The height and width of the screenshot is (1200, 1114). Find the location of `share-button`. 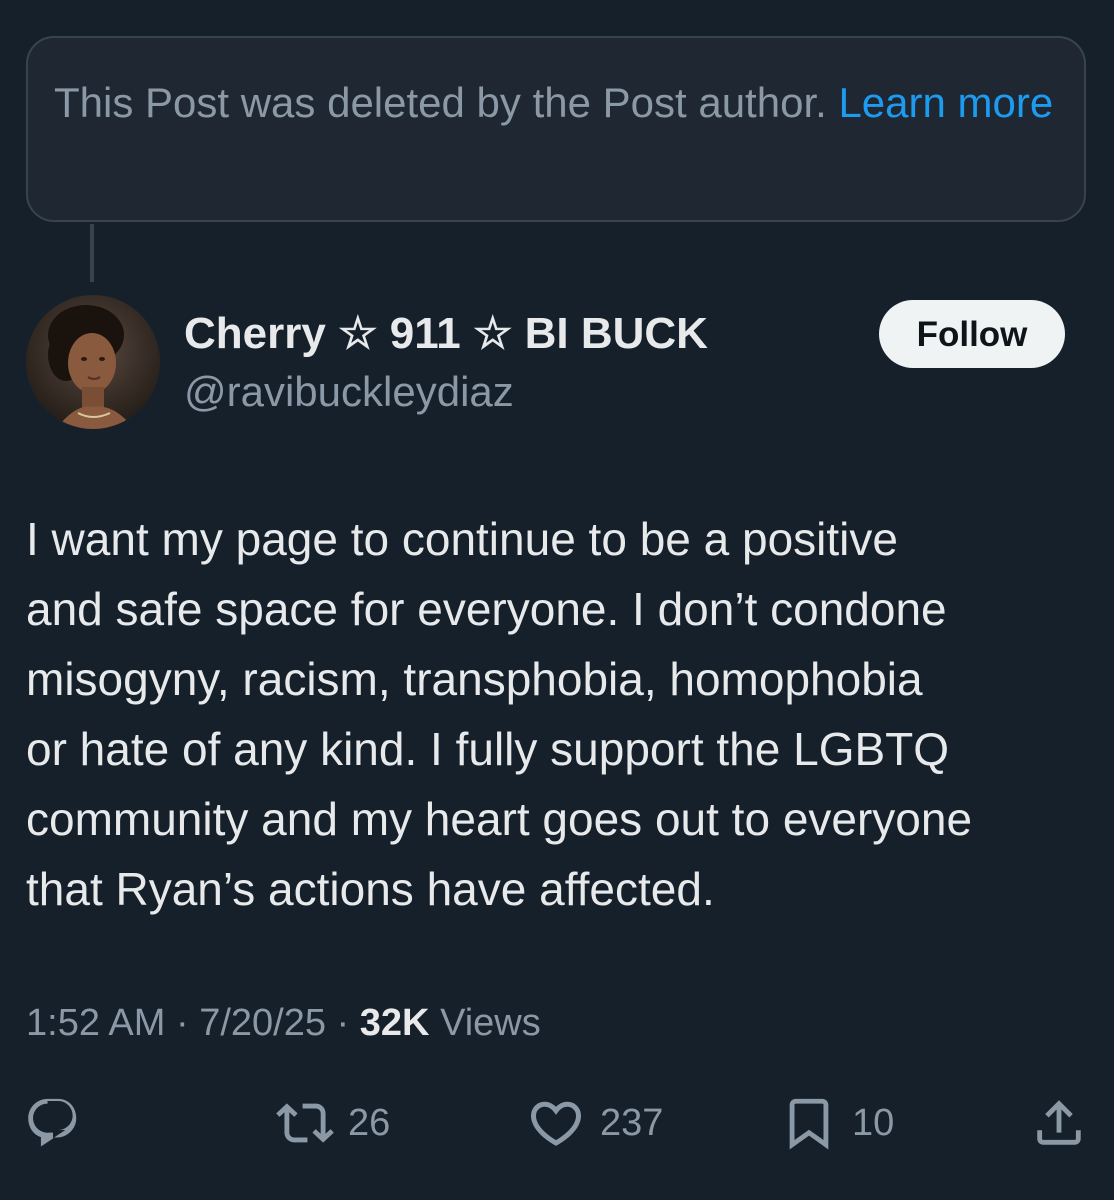

share-button is located at coordinates (1059, 1123).